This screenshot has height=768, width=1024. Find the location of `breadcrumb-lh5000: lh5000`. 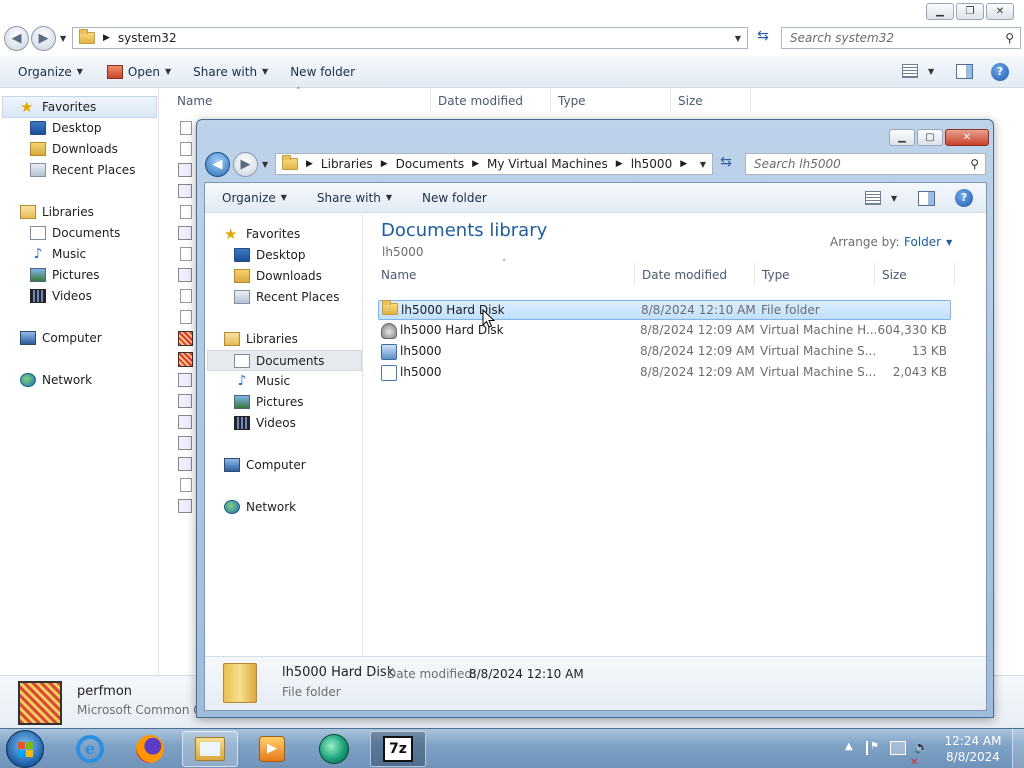

breadcrumb-lh5000: lh5000 is located at coordinates (651, 164).